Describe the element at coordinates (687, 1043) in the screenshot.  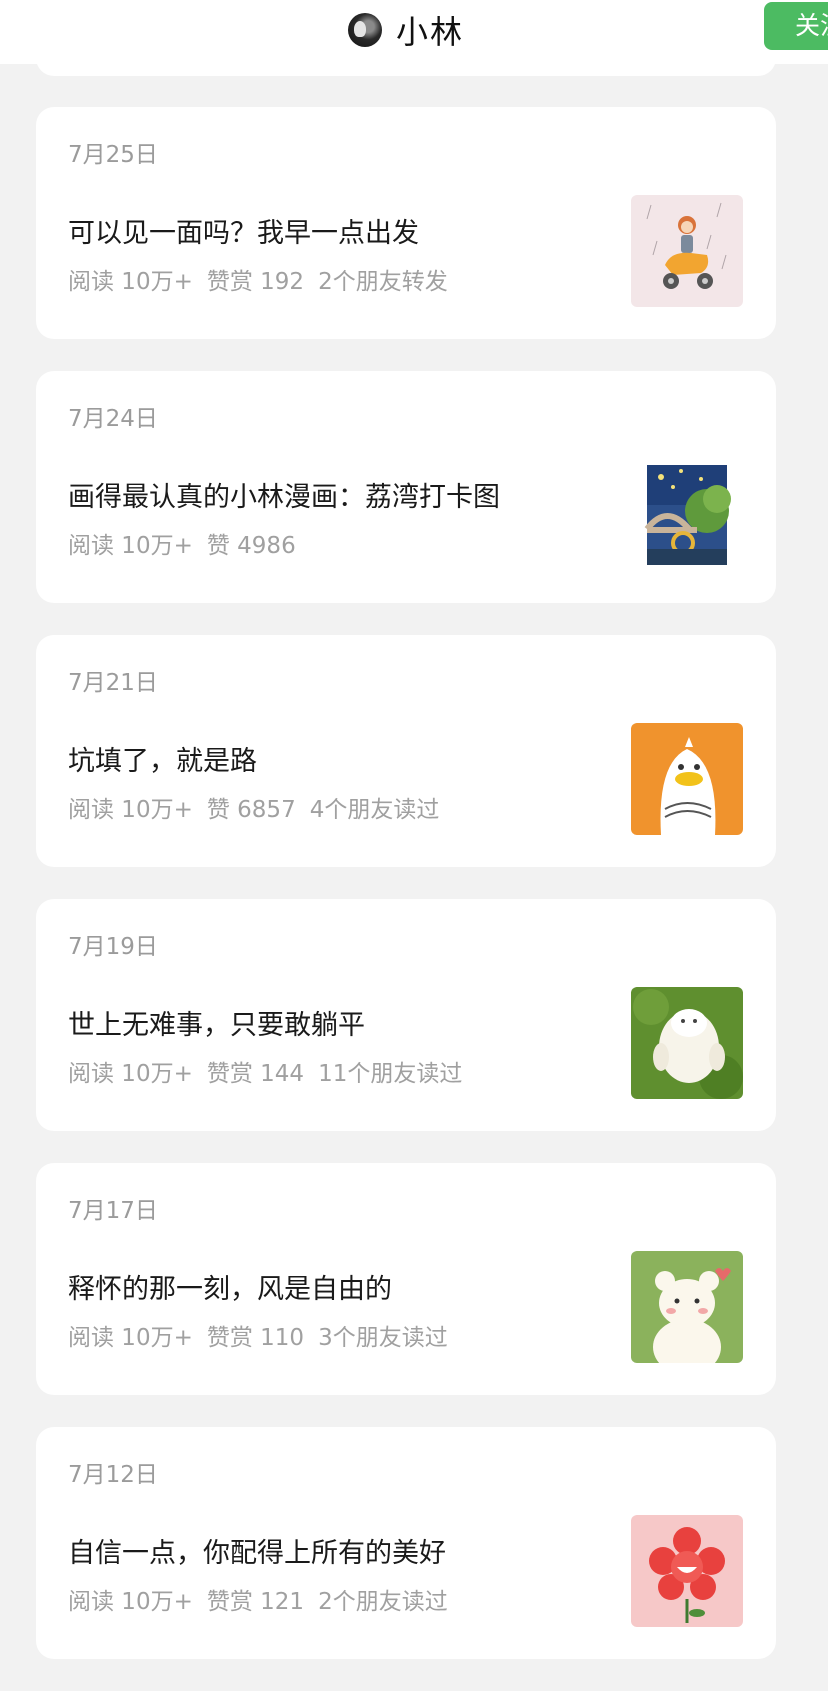
I see `lying-animal-illustration` at that location.